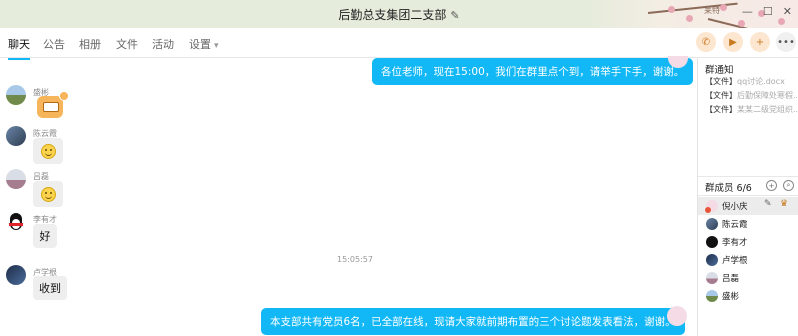 This screenshot has width=798, height=336. What do you see at coordinates (45, 236) in the screenshot?
I see `message-bubble-incoming: 好` at bounding box center [45, 236].